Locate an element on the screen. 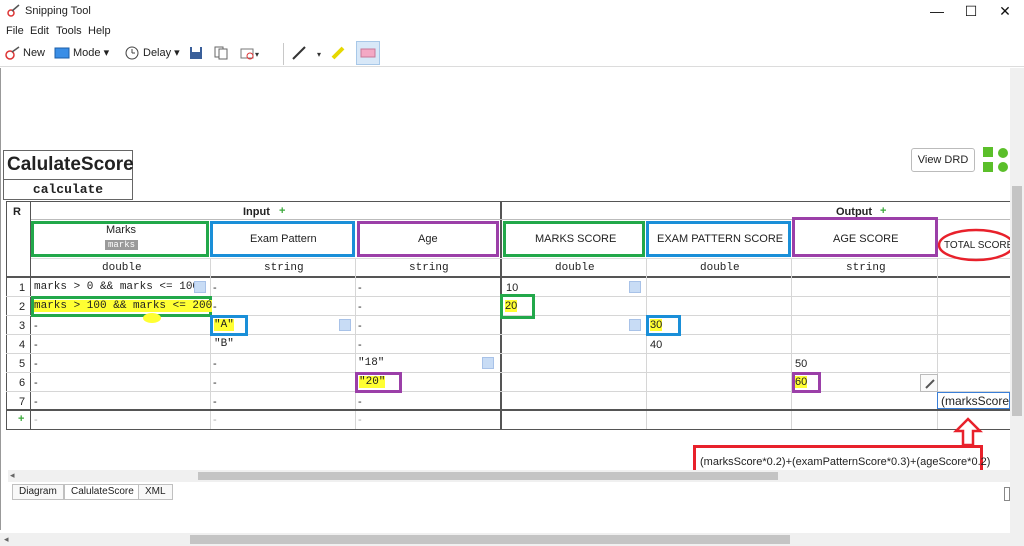  tab-calulatescore: CalulateScore is located at coordinates (102, 492).